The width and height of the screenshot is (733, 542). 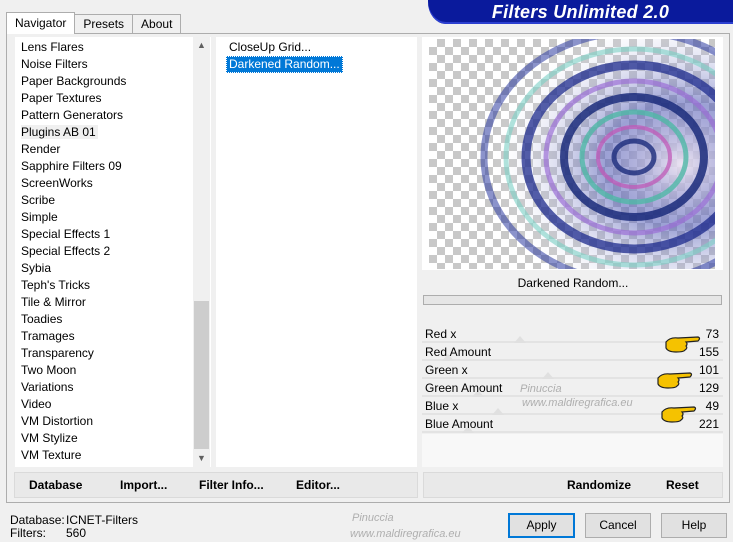 What do you see at coordinates (458, 352) in the screenshot?
I see `parameter-label: Red Amount` at bounding box center [458, 352].